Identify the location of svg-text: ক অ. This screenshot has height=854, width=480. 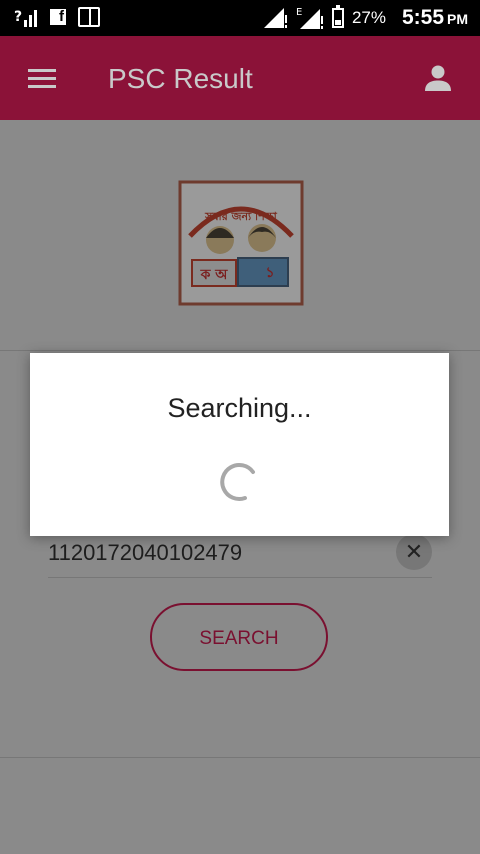
(214, 275).